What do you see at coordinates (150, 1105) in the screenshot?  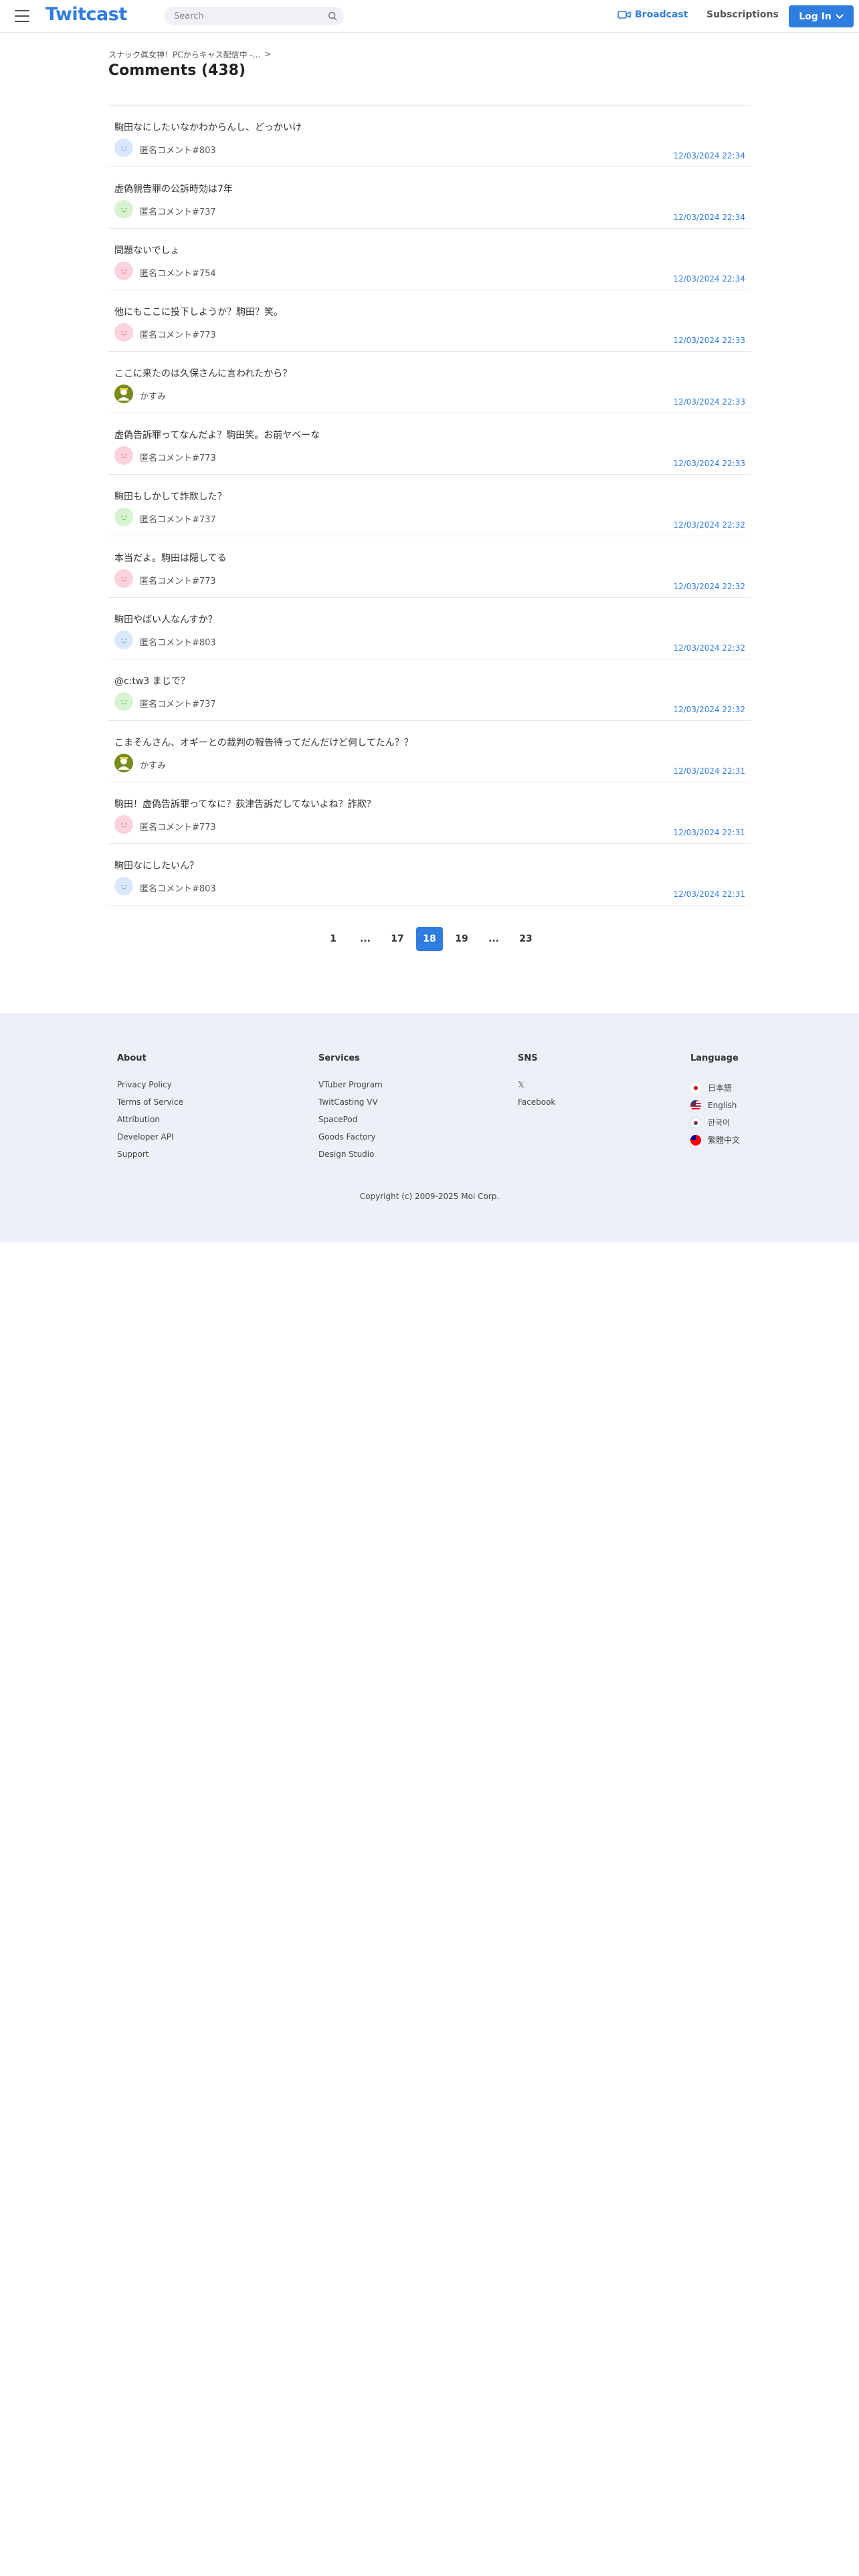 I see `footer-link: Terms of Service` at bounding box center [150, 1105].